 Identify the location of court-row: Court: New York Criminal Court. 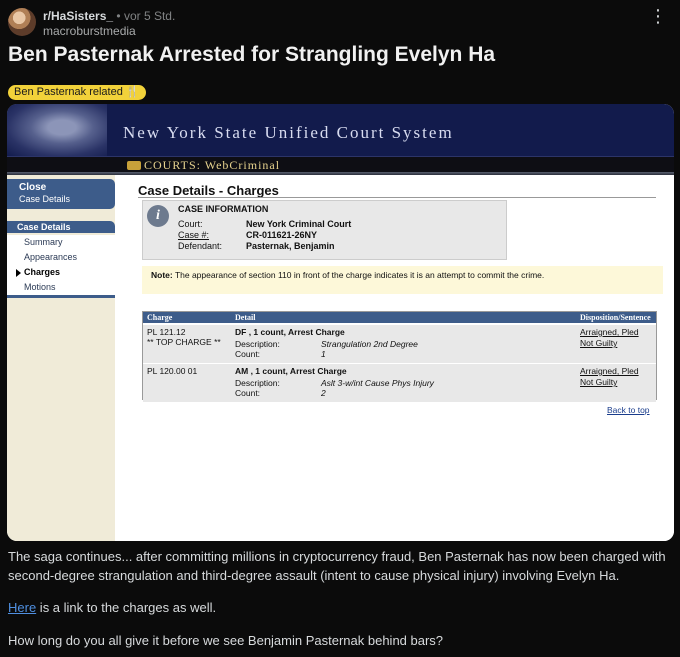
(264, 224).